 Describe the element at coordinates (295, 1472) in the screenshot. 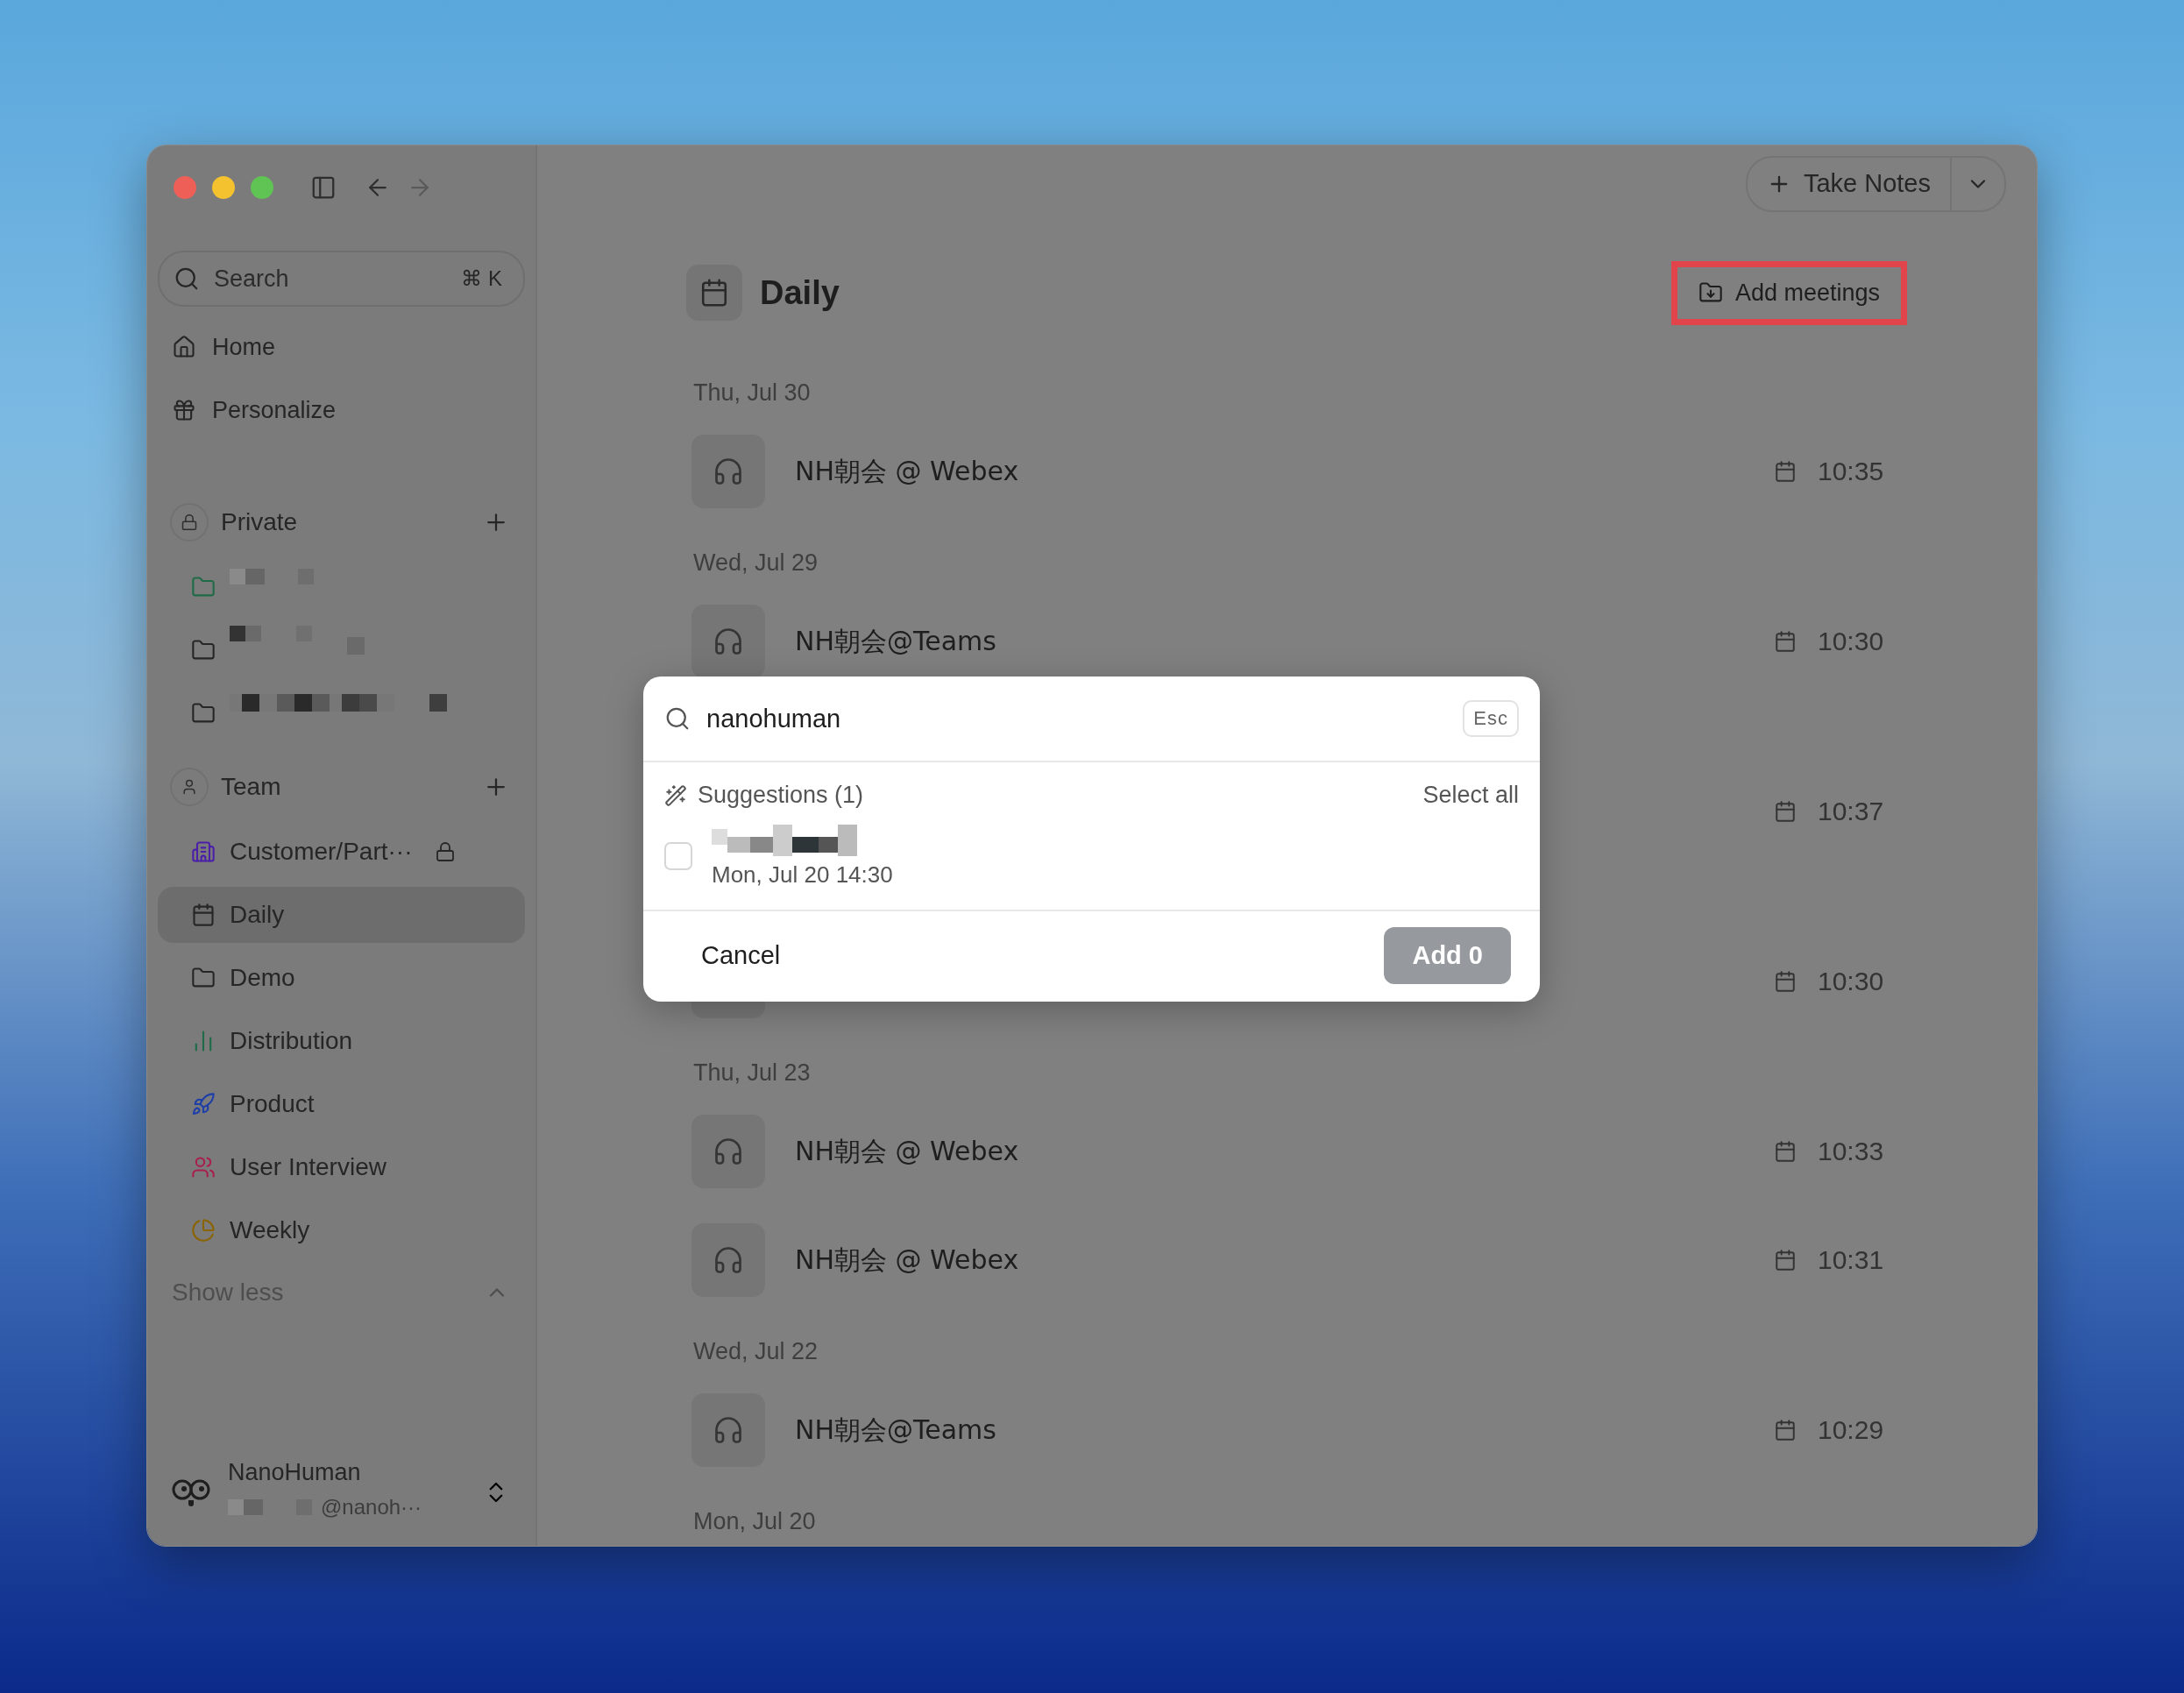

I see `user-name: NanoHuman` at that location.